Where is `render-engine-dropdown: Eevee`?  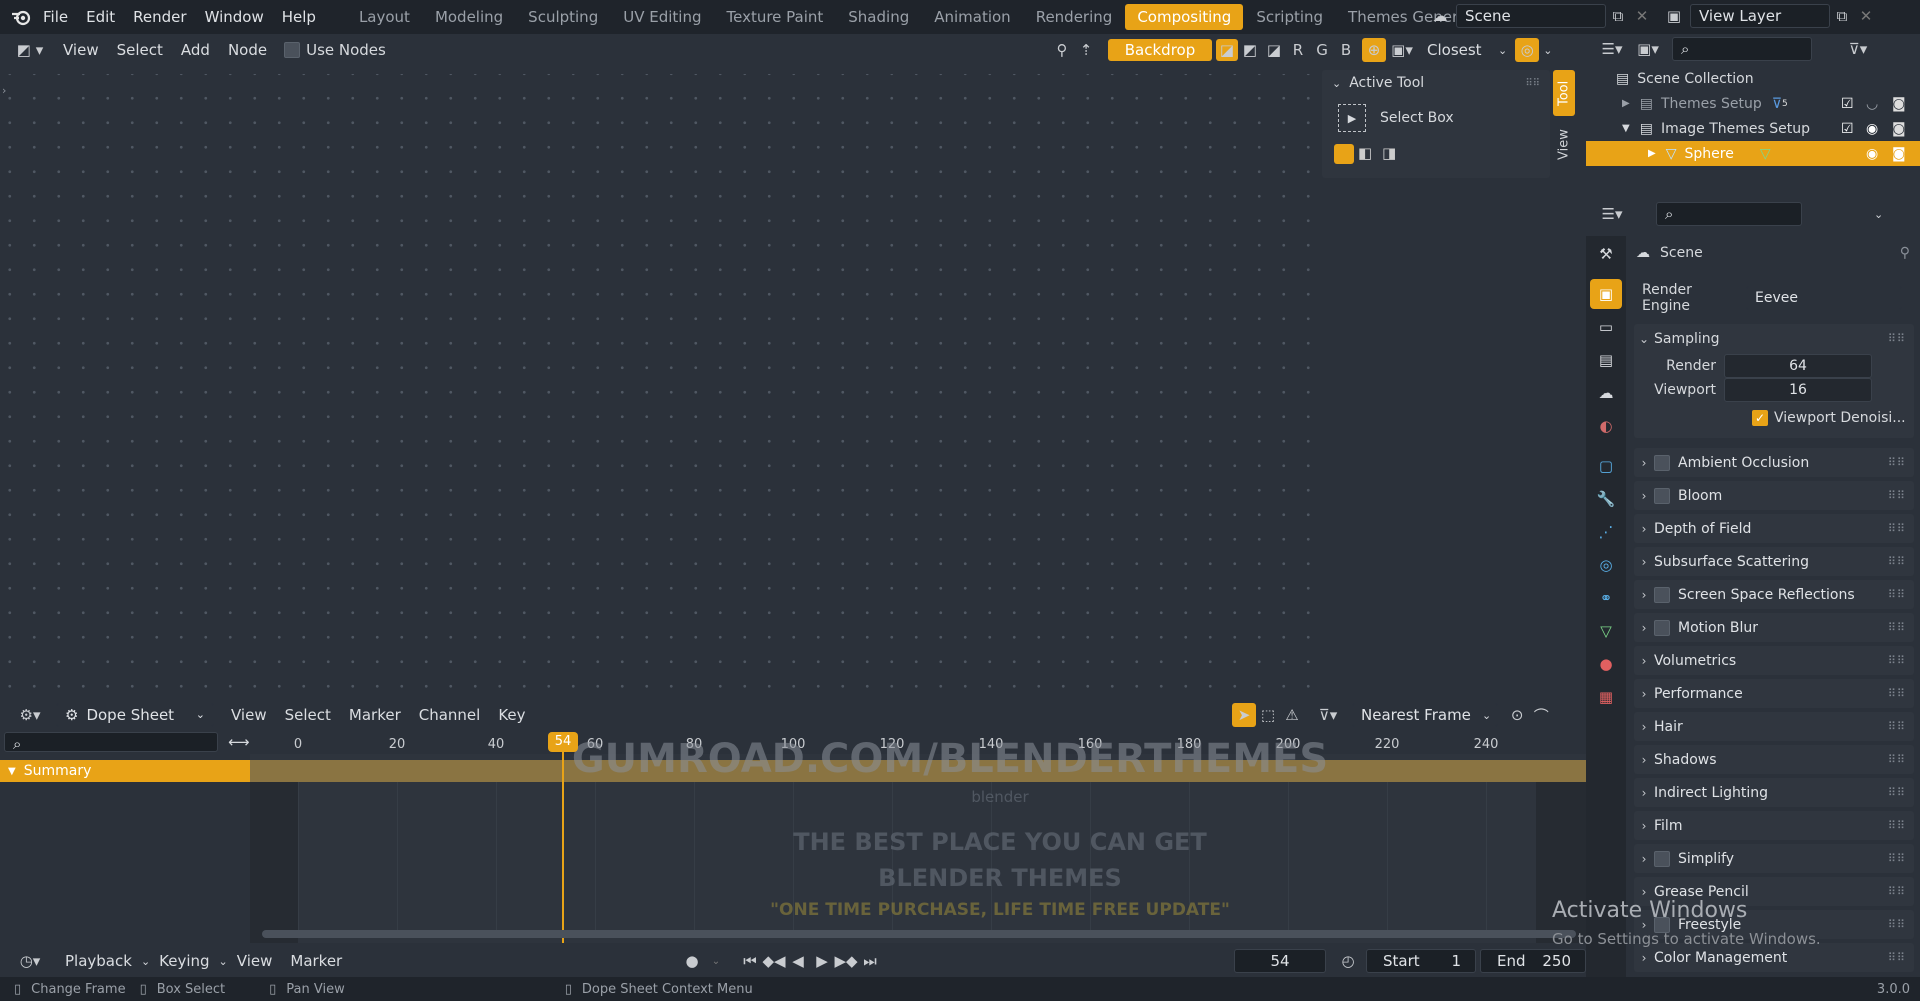 render-engine-dropdown: Eevee is located at coordinates (1824, 298).